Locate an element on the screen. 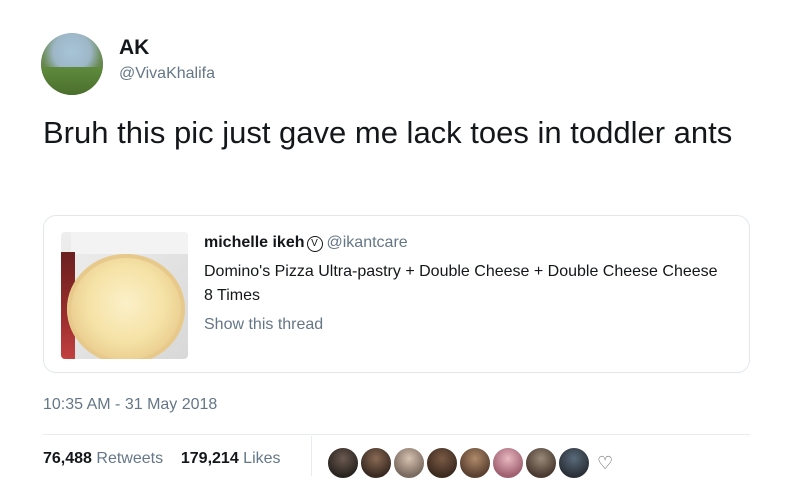  verified-icon: V is located at coordinates (314, 244).